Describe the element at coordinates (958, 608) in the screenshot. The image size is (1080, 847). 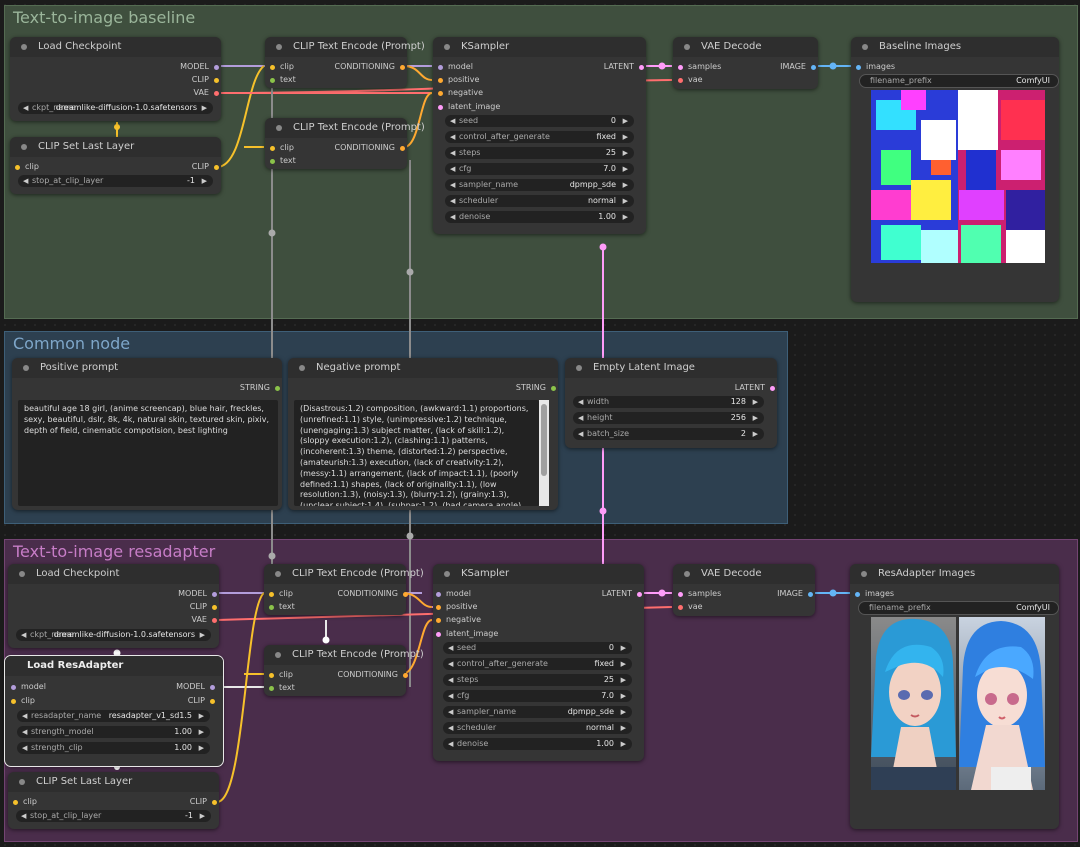
I see `filename-prefix-text: filename_prefix ComfyUI` at that location.